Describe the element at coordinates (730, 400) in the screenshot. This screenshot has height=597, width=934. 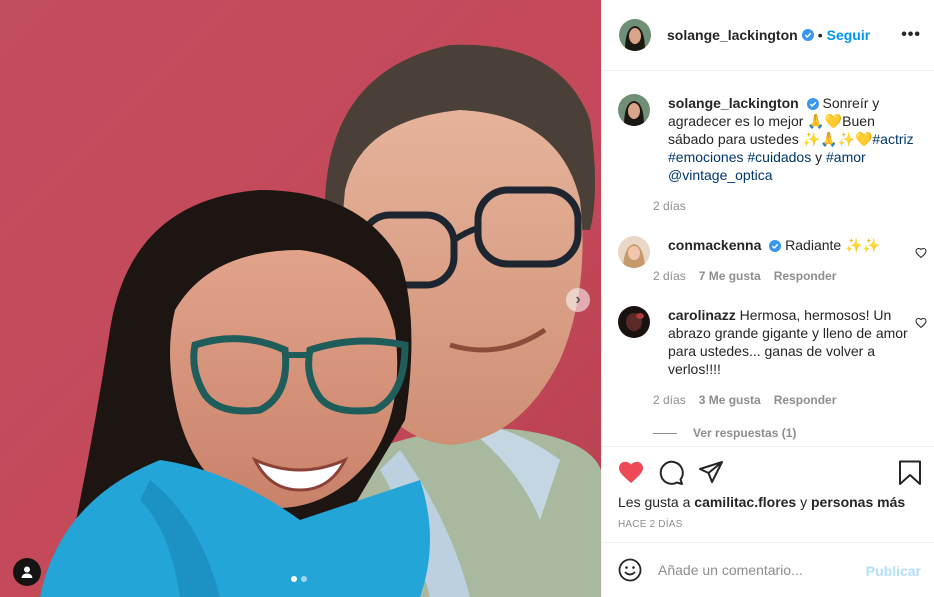
I see `comment-likes: 3 Me gusta` at that location.